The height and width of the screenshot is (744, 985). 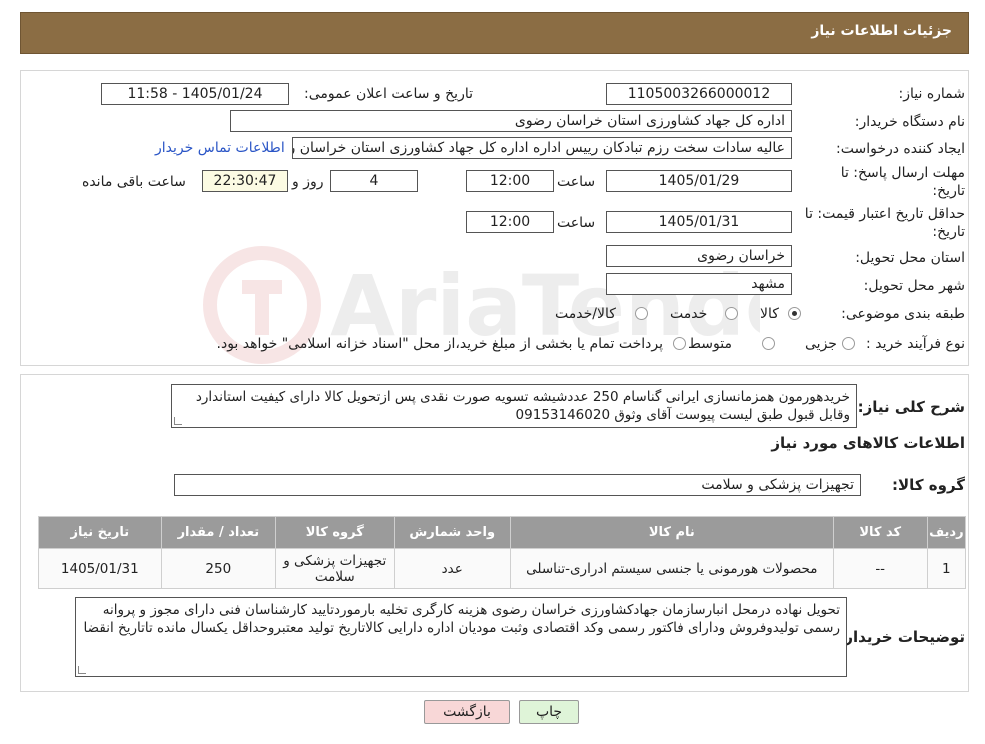 I want to click on process-label: نوع فرآیند خرید :, so click(x=915, y=344).